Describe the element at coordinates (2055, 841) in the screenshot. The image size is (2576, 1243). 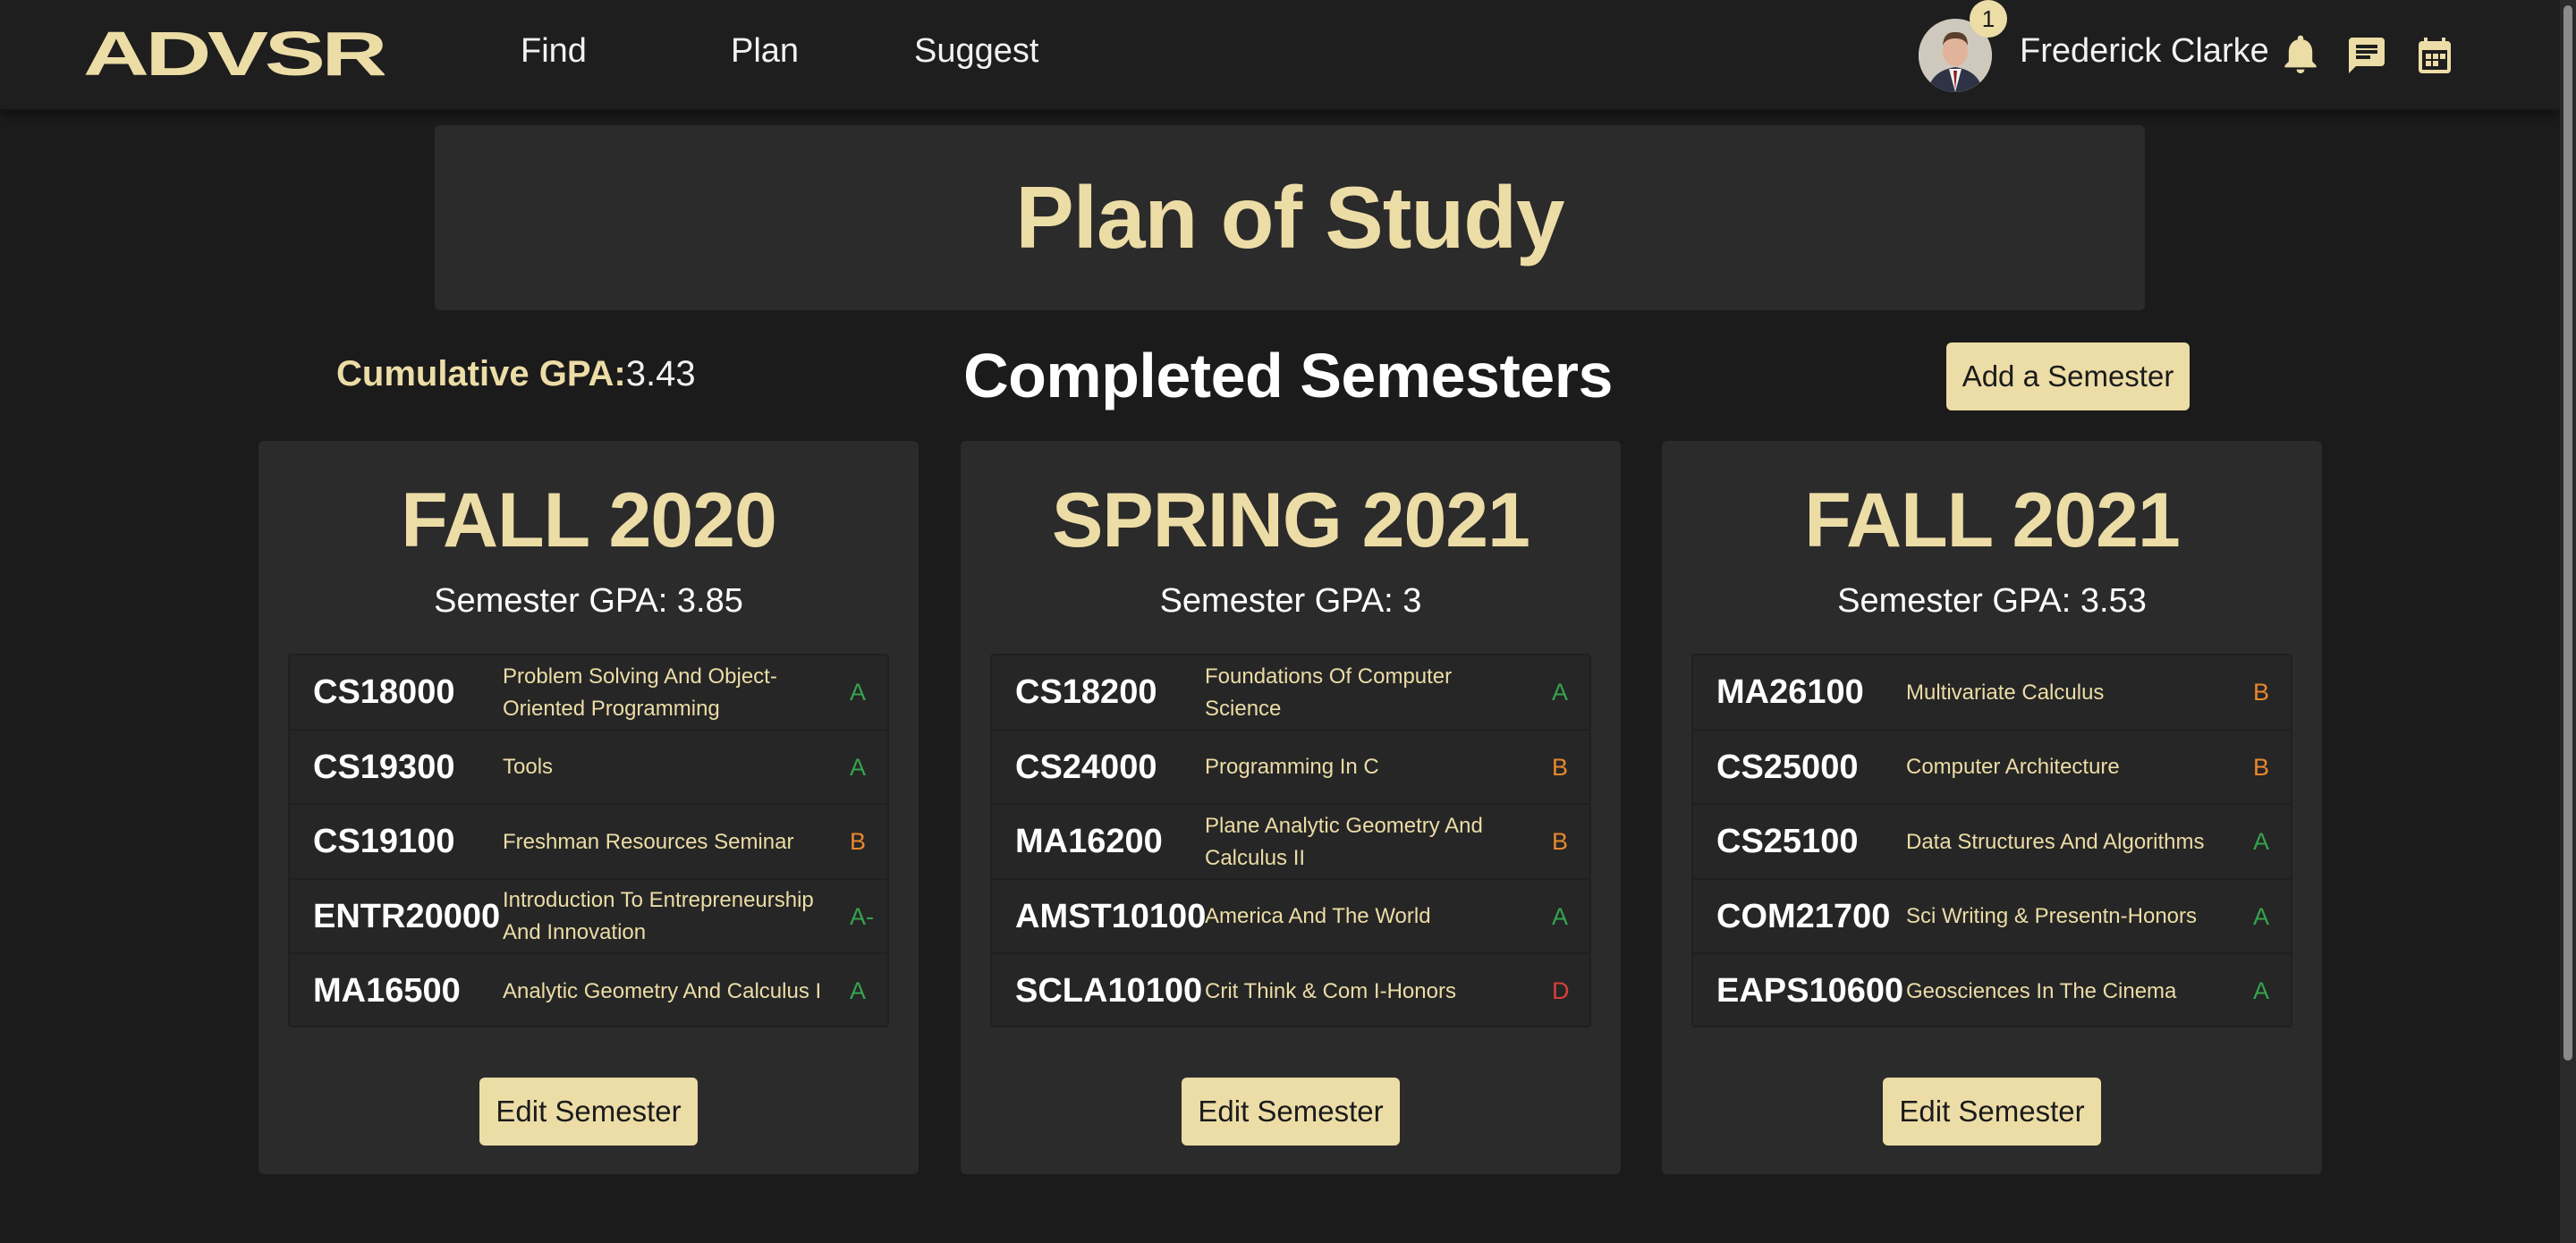
I see `course-name: Data Structures And Algorithms` at that location.